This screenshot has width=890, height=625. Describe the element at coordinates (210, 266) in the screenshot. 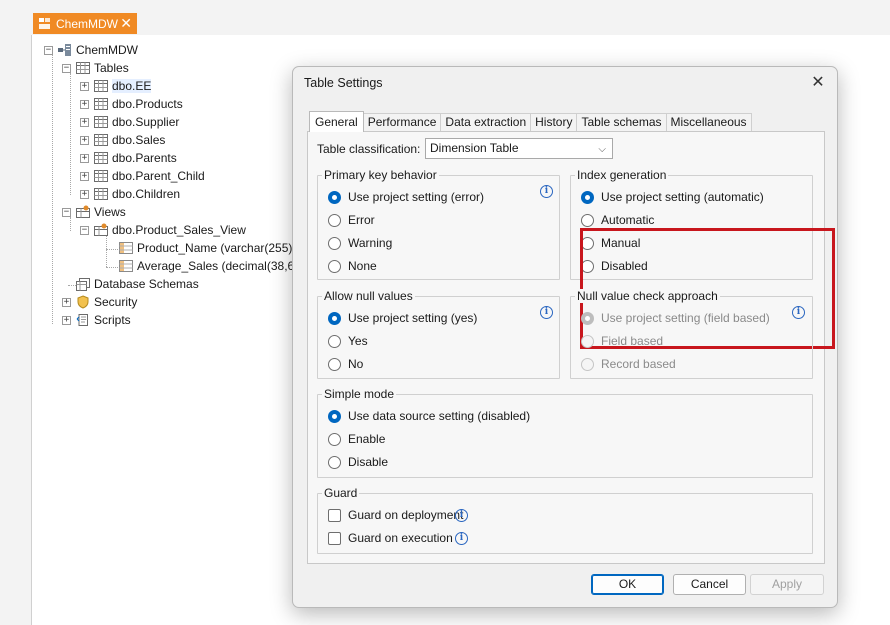

I see `tree-node-field-average-sales: Average_Sales (decimal(38,6))` at that location.